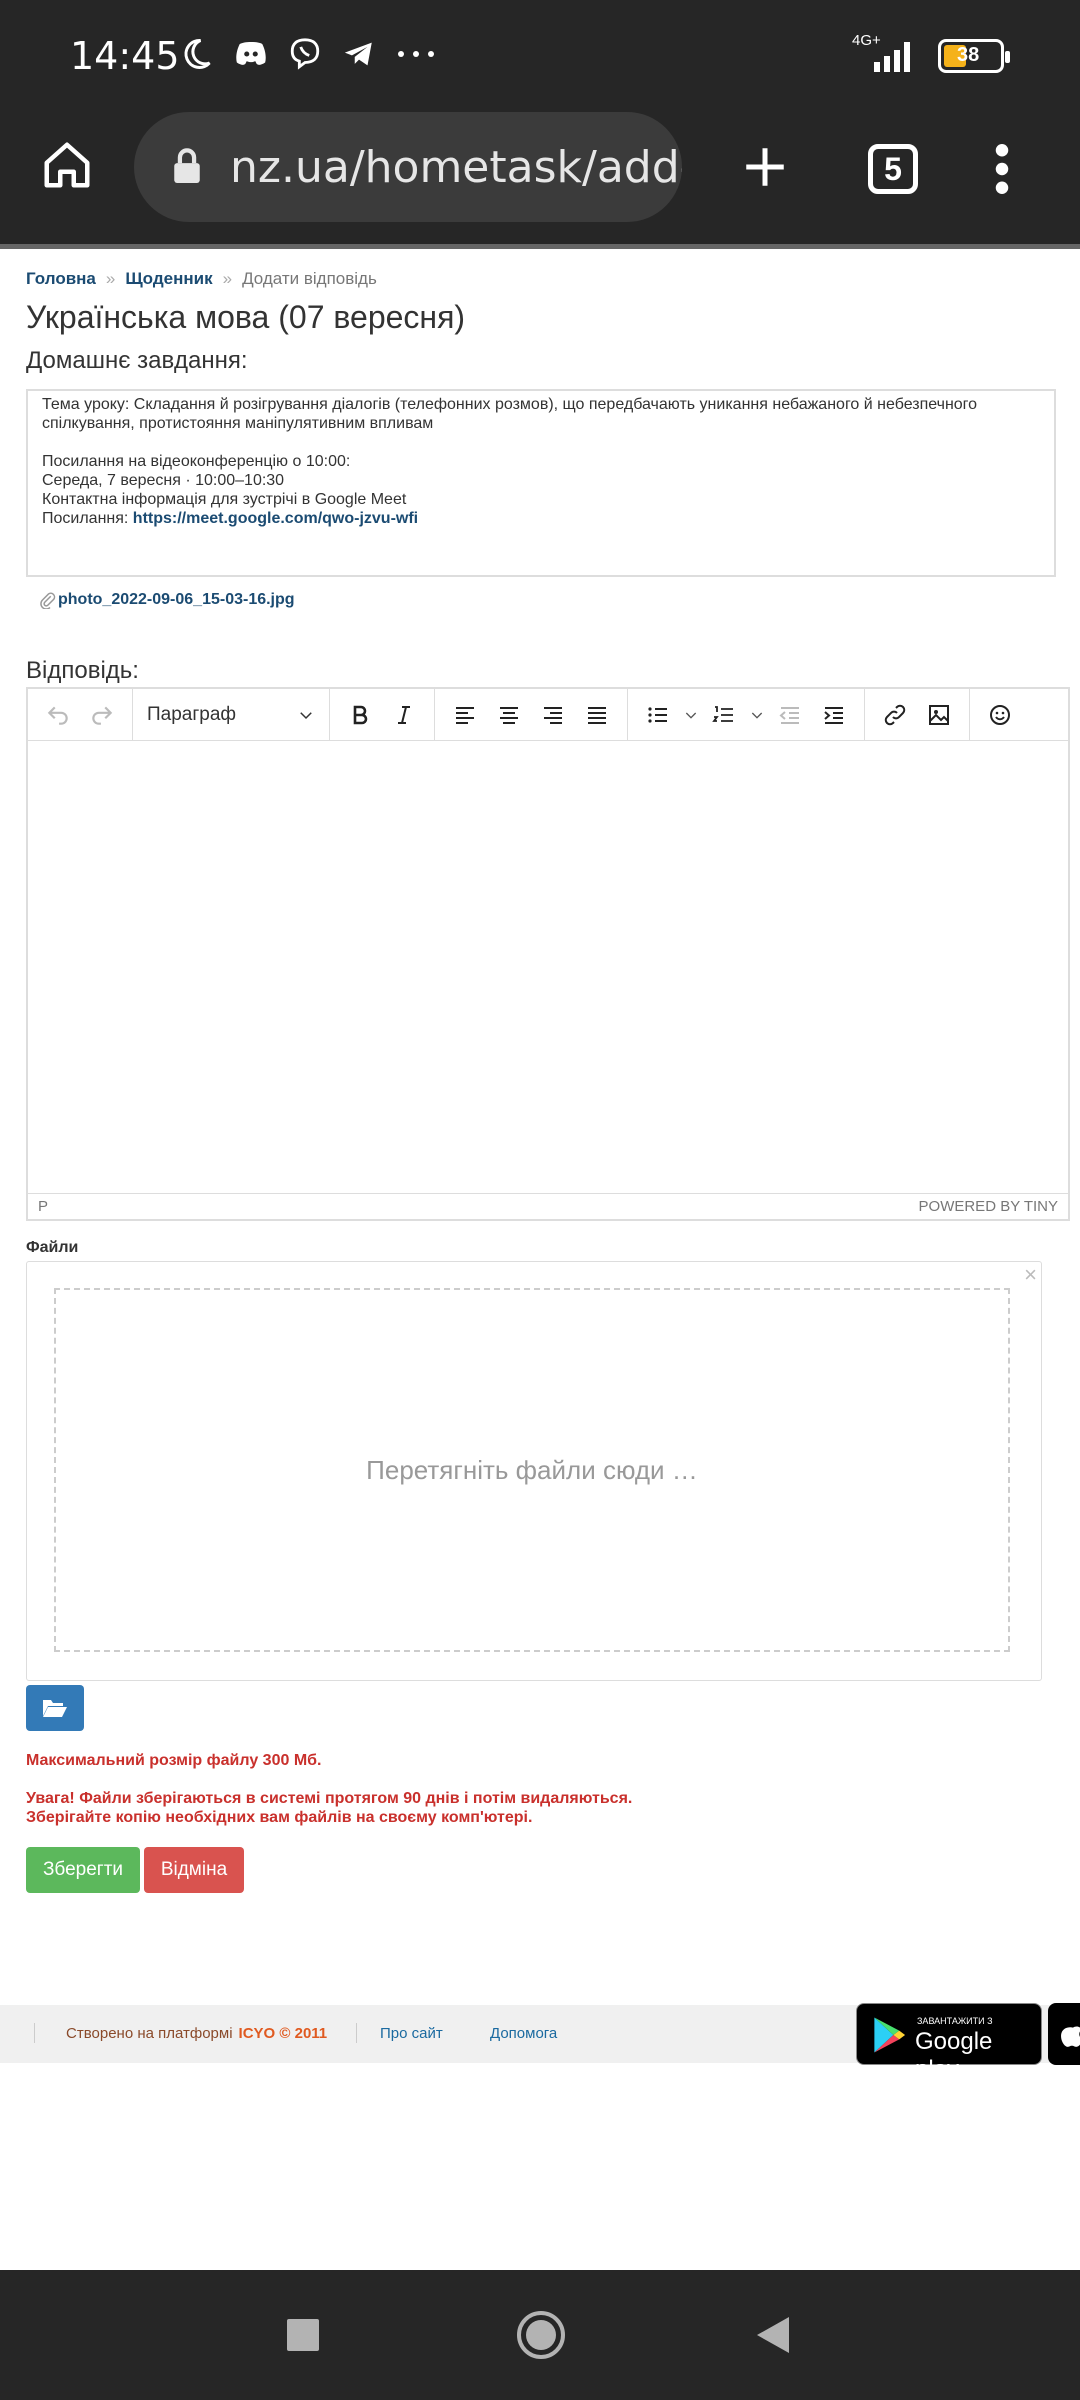 This screenshot has height=2400, width=1080. I want to click on home-icon, so click(67, 165).